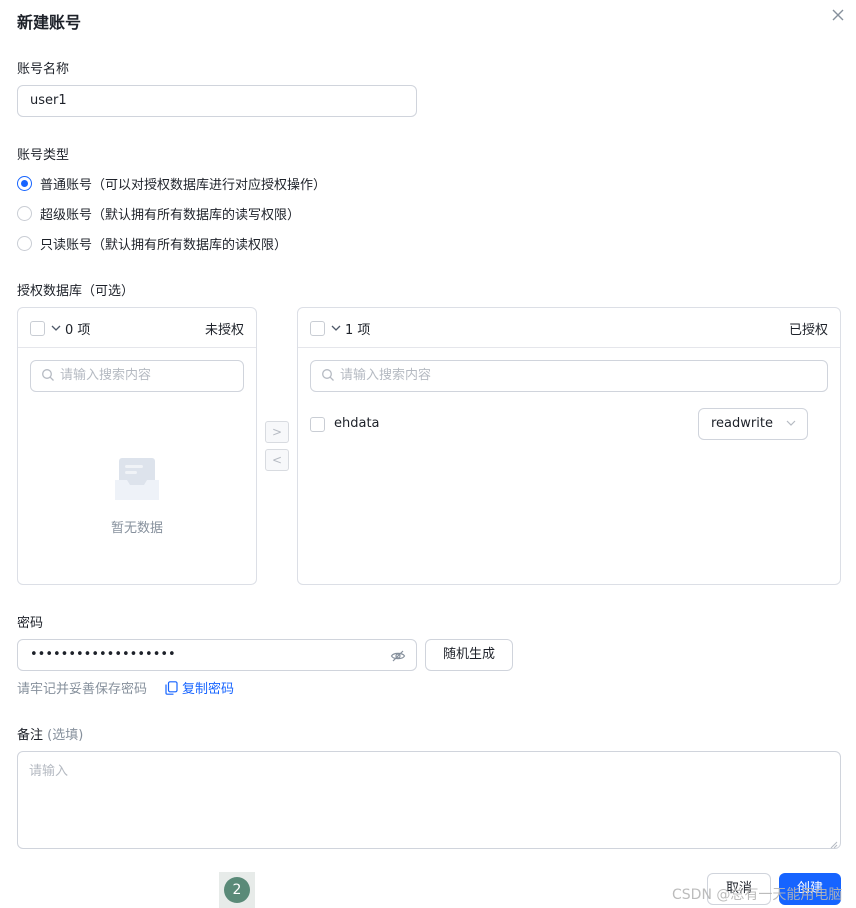  What do you see at coordinates (357, 423) in the screenshot?
I see `db-name: ehdata` at bounding box center [357, 423].